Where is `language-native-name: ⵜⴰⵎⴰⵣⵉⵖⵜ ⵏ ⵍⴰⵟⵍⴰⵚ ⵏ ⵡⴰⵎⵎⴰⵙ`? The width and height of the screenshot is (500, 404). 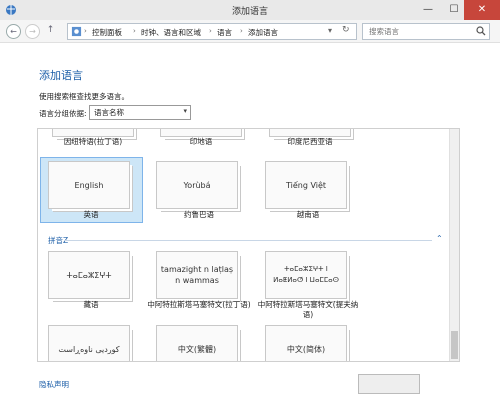
language-native-name: ⵜⴰⵎⴰⵣⵉⵖⵜ ⵏ ⵍⴰⵟⵍⴰⵚ ⵏ ⵡⴰⵎⵎⴰⵙ is located at coordinates (306, 274).